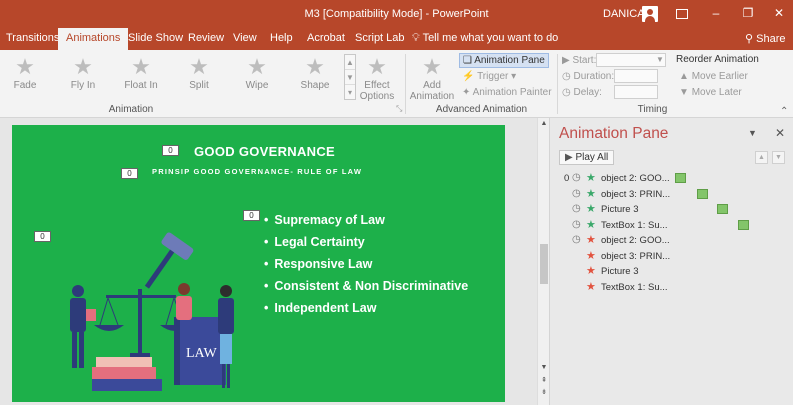 This screenshot has height=405, width=793. Describe the element at coordinates (350, 62) in the screenshot. I see `gallery-up-icon: ▲` at that location.